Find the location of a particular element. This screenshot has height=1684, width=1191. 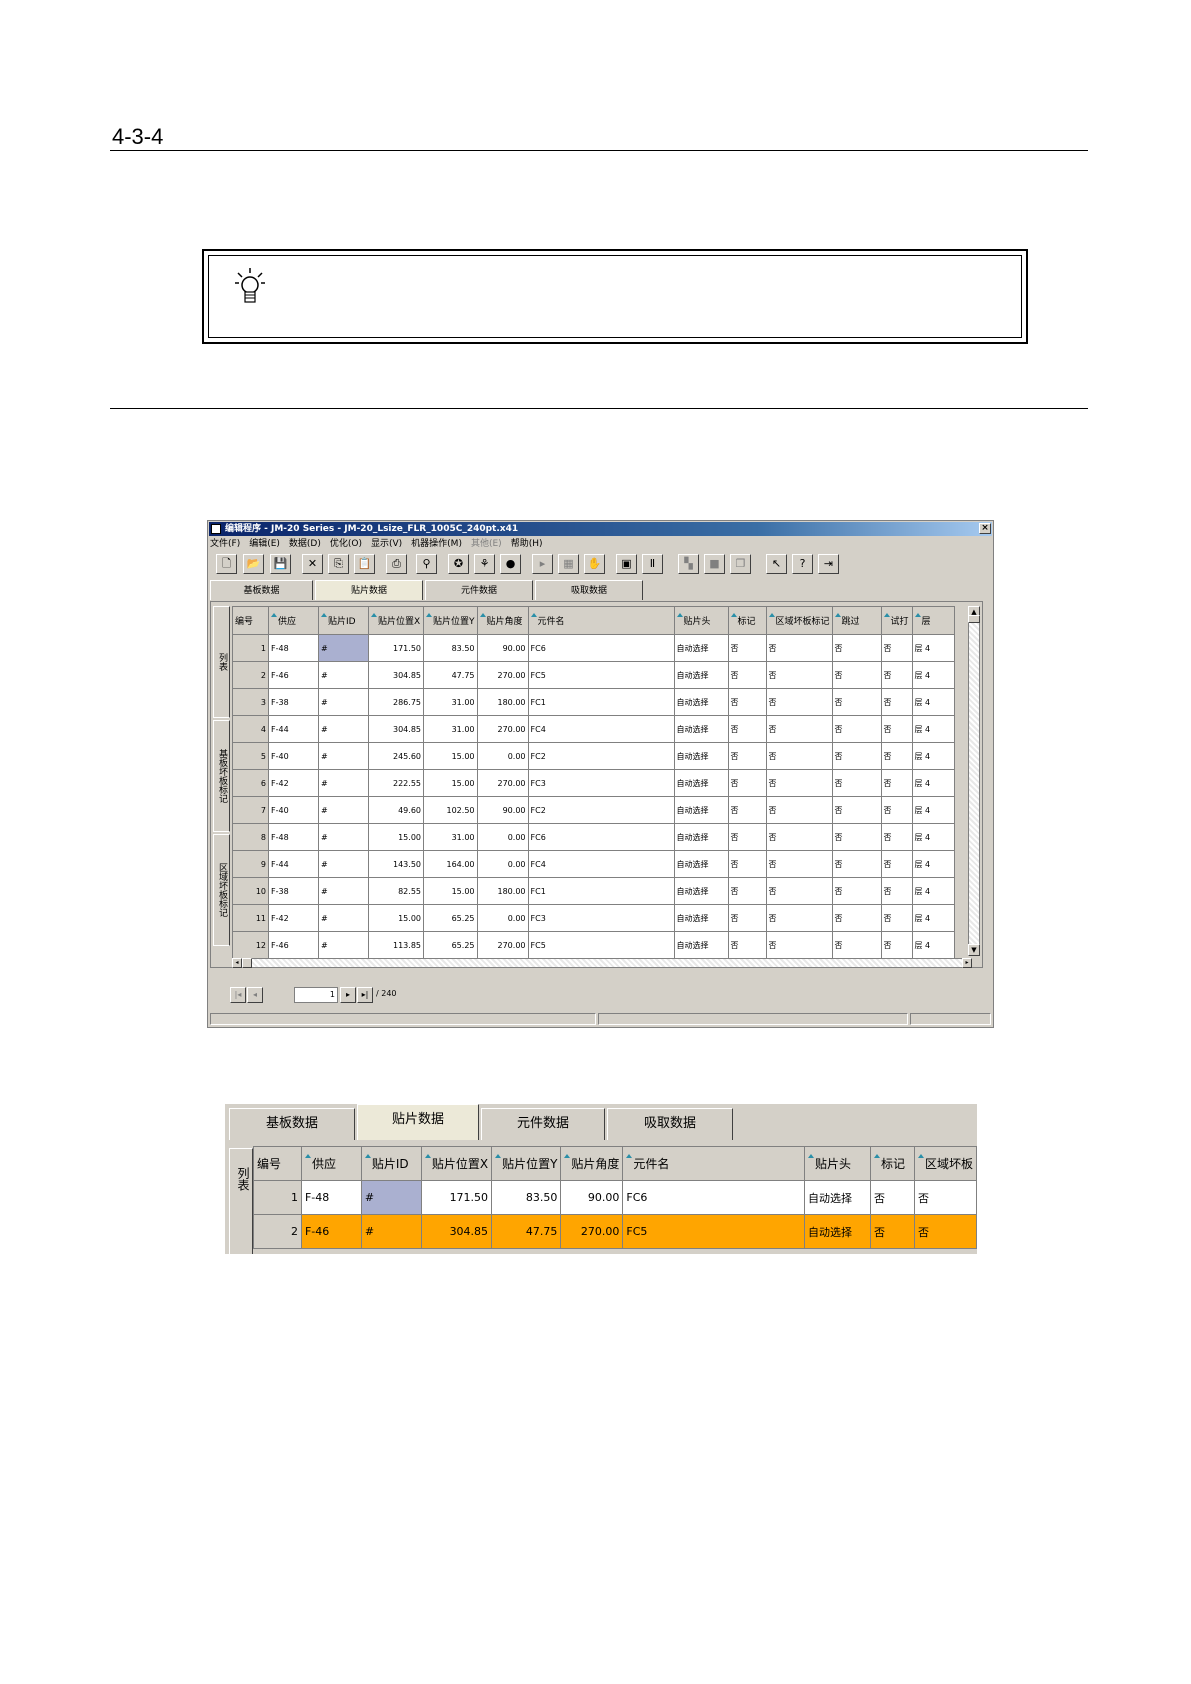

table-cell: 286.75 is located at coordinates (396, 702).